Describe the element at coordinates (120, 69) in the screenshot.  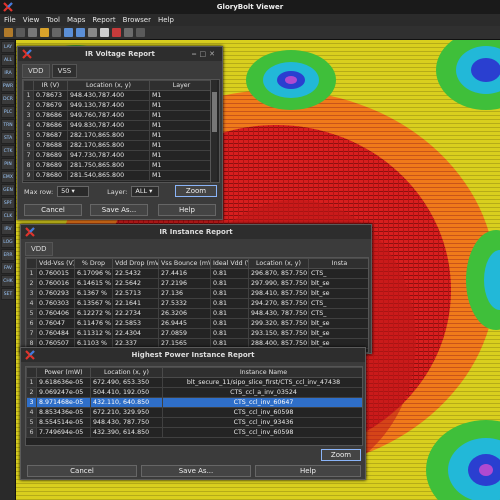
I see `ir-voltage-tabs: VDD VSS` at that location.